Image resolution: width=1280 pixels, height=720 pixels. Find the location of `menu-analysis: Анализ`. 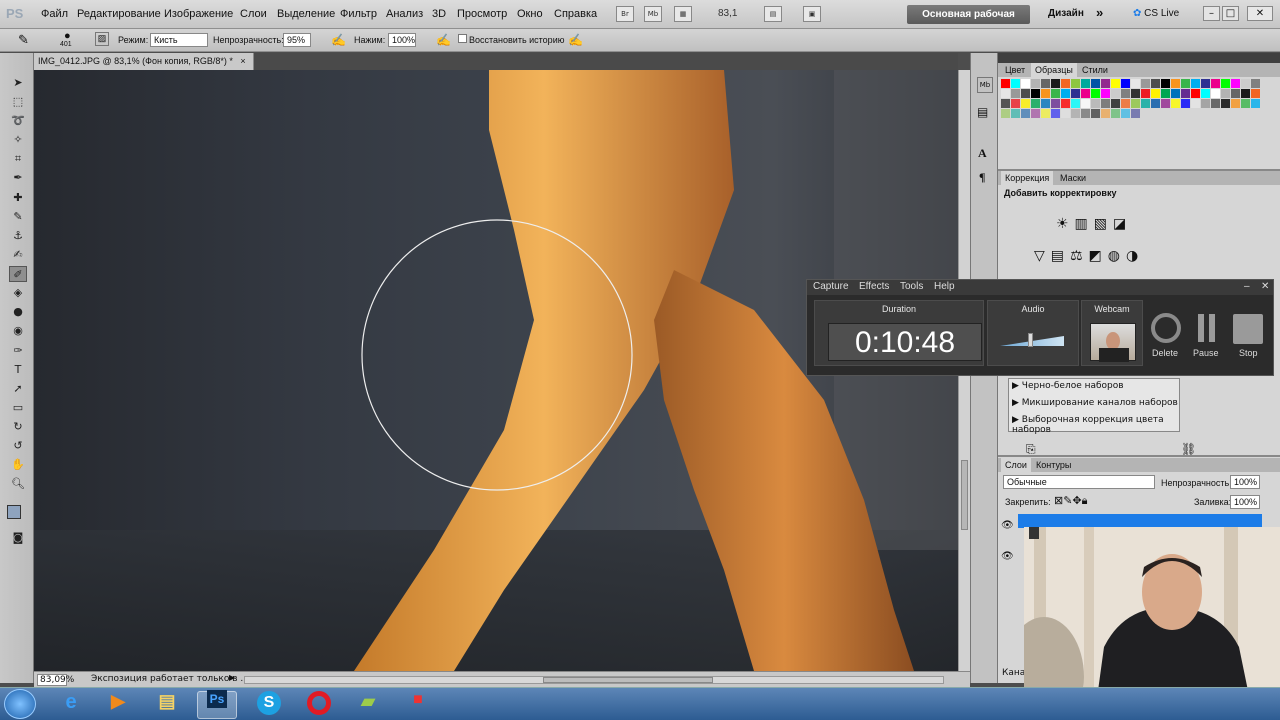

menu-analysis: Анализ is located at coordinates (404, 14).